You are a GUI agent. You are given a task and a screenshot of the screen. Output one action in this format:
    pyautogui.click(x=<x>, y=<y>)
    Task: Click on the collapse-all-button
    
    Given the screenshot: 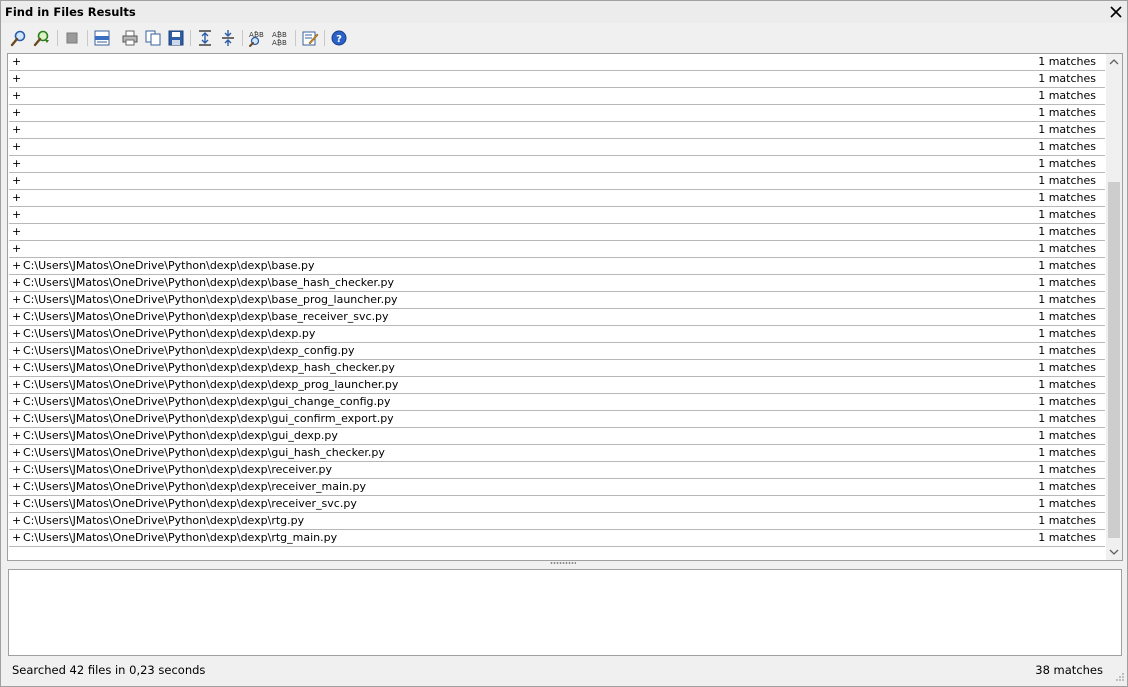 What is the action you would take?
    pyautogui.click(x=228, y=38)
    